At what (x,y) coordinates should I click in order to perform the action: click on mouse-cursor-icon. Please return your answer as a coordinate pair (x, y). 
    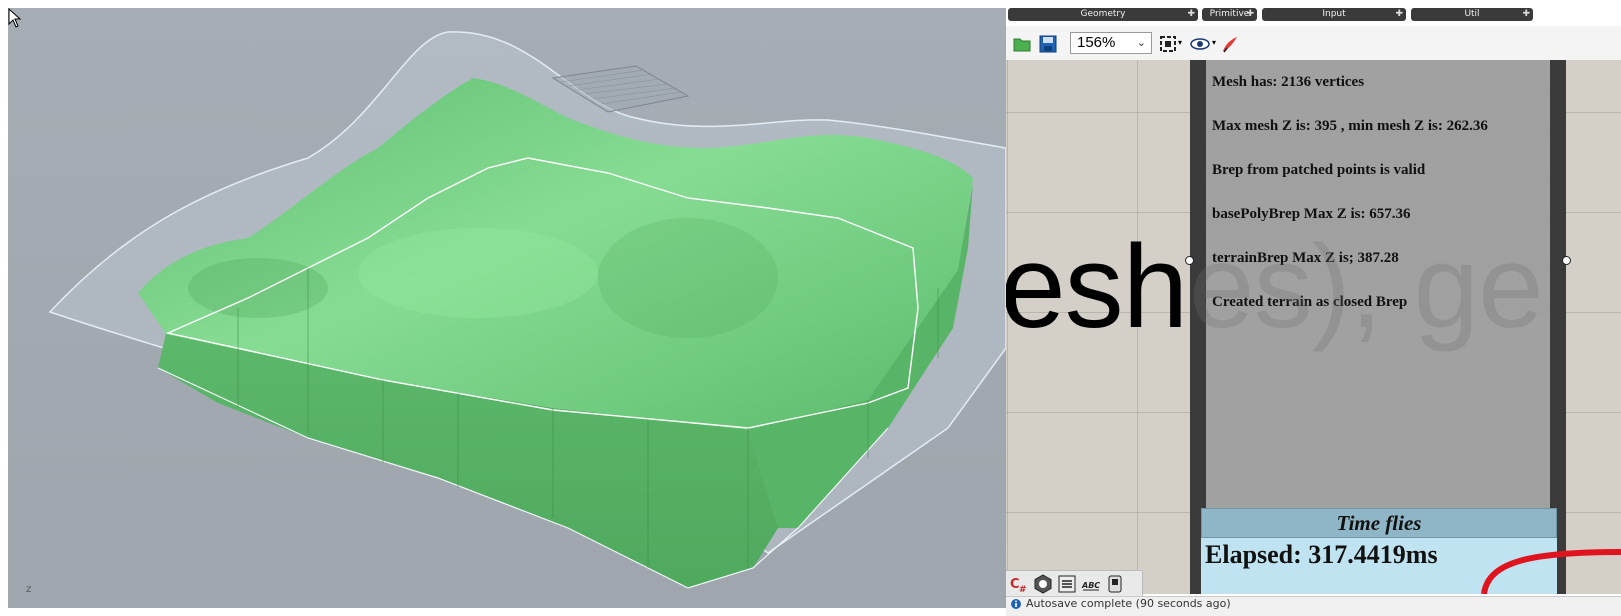
    Looking at the image, I should click on (15, 18).